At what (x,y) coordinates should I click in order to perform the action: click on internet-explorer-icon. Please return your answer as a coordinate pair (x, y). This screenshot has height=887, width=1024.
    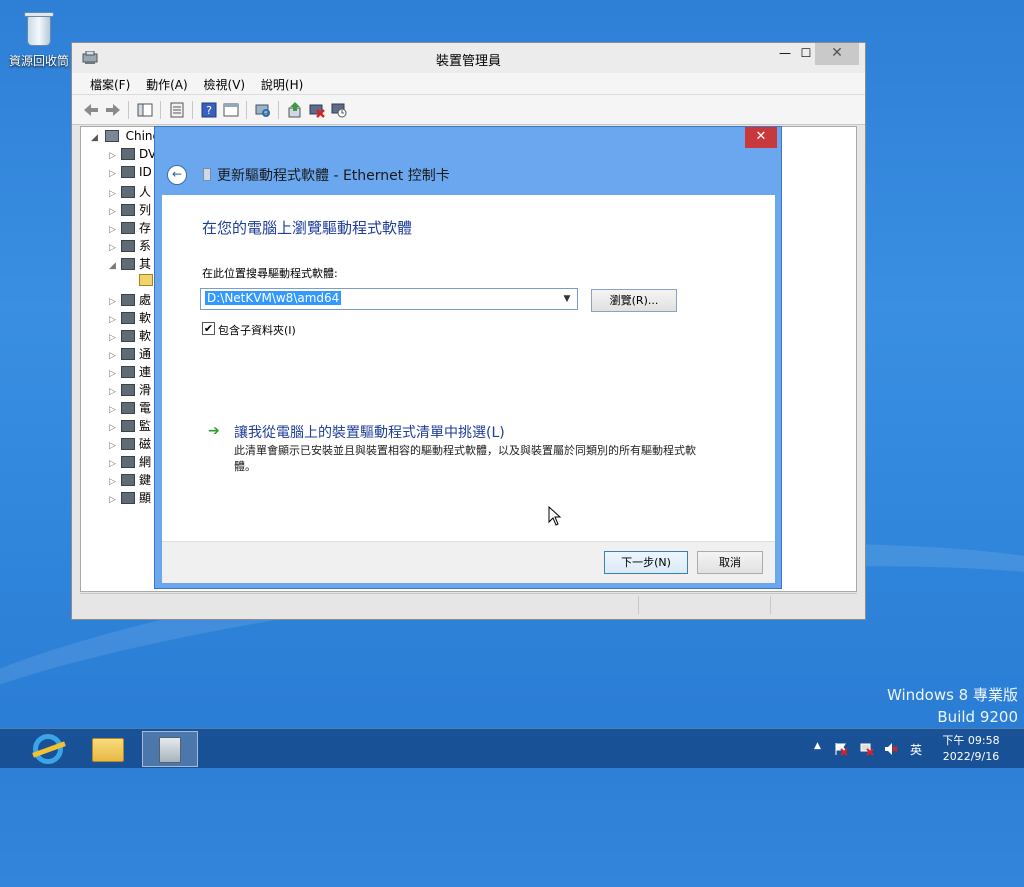
    Looking at the image, I should click on (48, 749).